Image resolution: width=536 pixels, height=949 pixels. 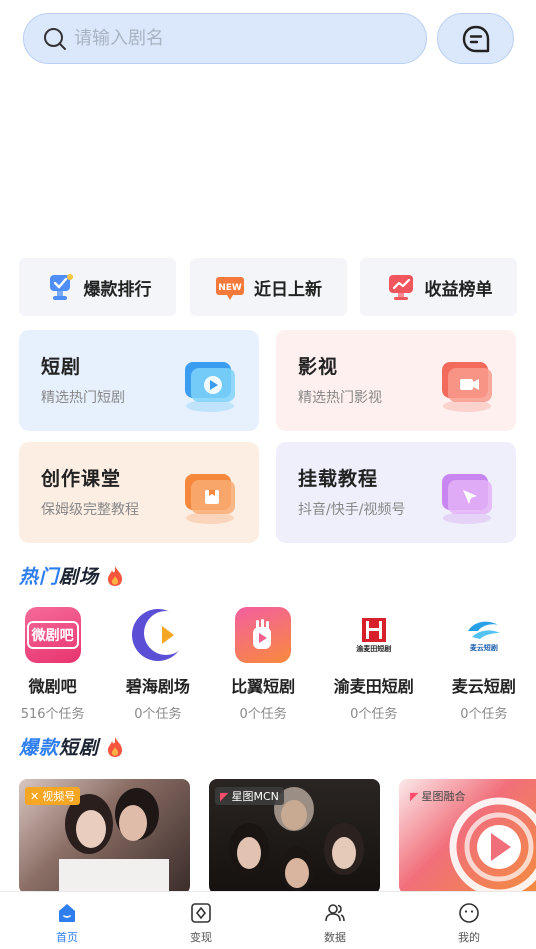 I want to click on drama-poster: ✕ 视频号, so click(x=104, y=836).